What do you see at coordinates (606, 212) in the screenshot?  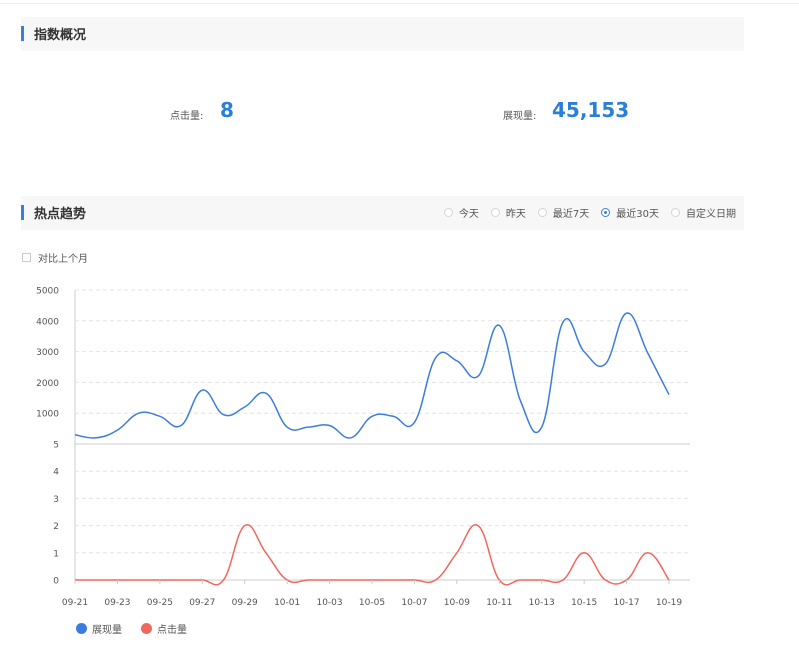 I see `radio-checked-icon` at bounding box center [606, 212].